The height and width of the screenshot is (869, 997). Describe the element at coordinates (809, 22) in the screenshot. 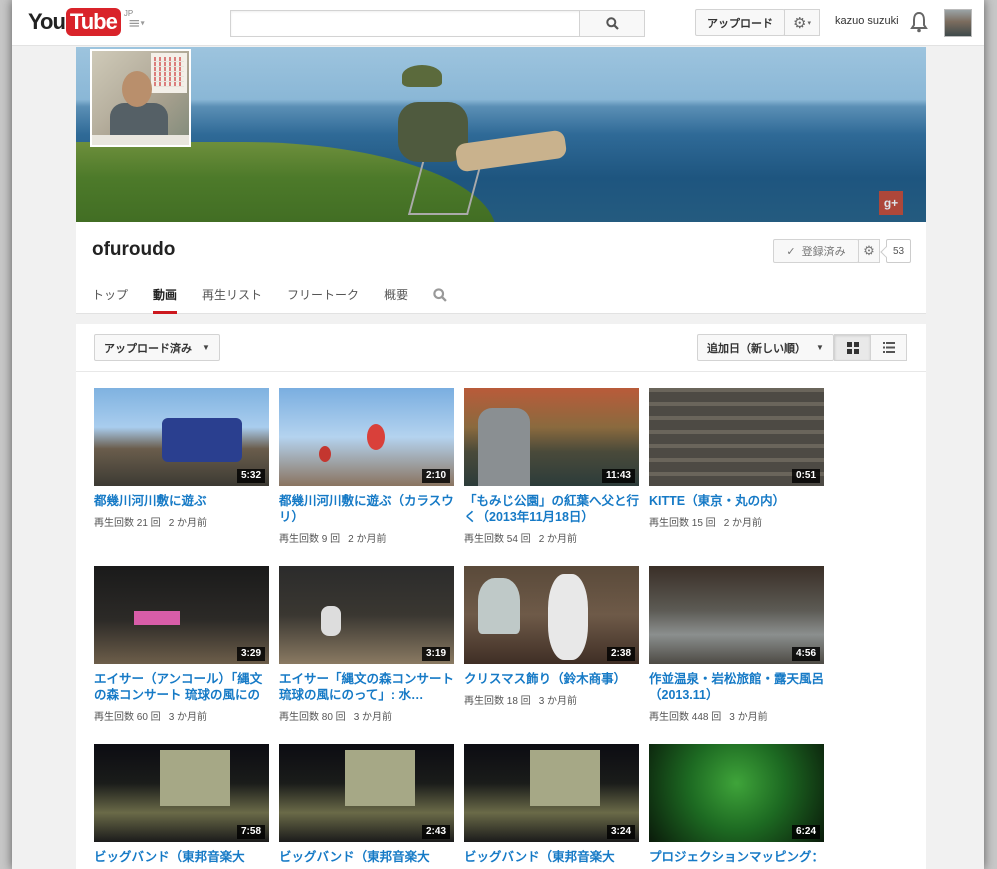

I see `chevron-down-icon: ▾` at that location.